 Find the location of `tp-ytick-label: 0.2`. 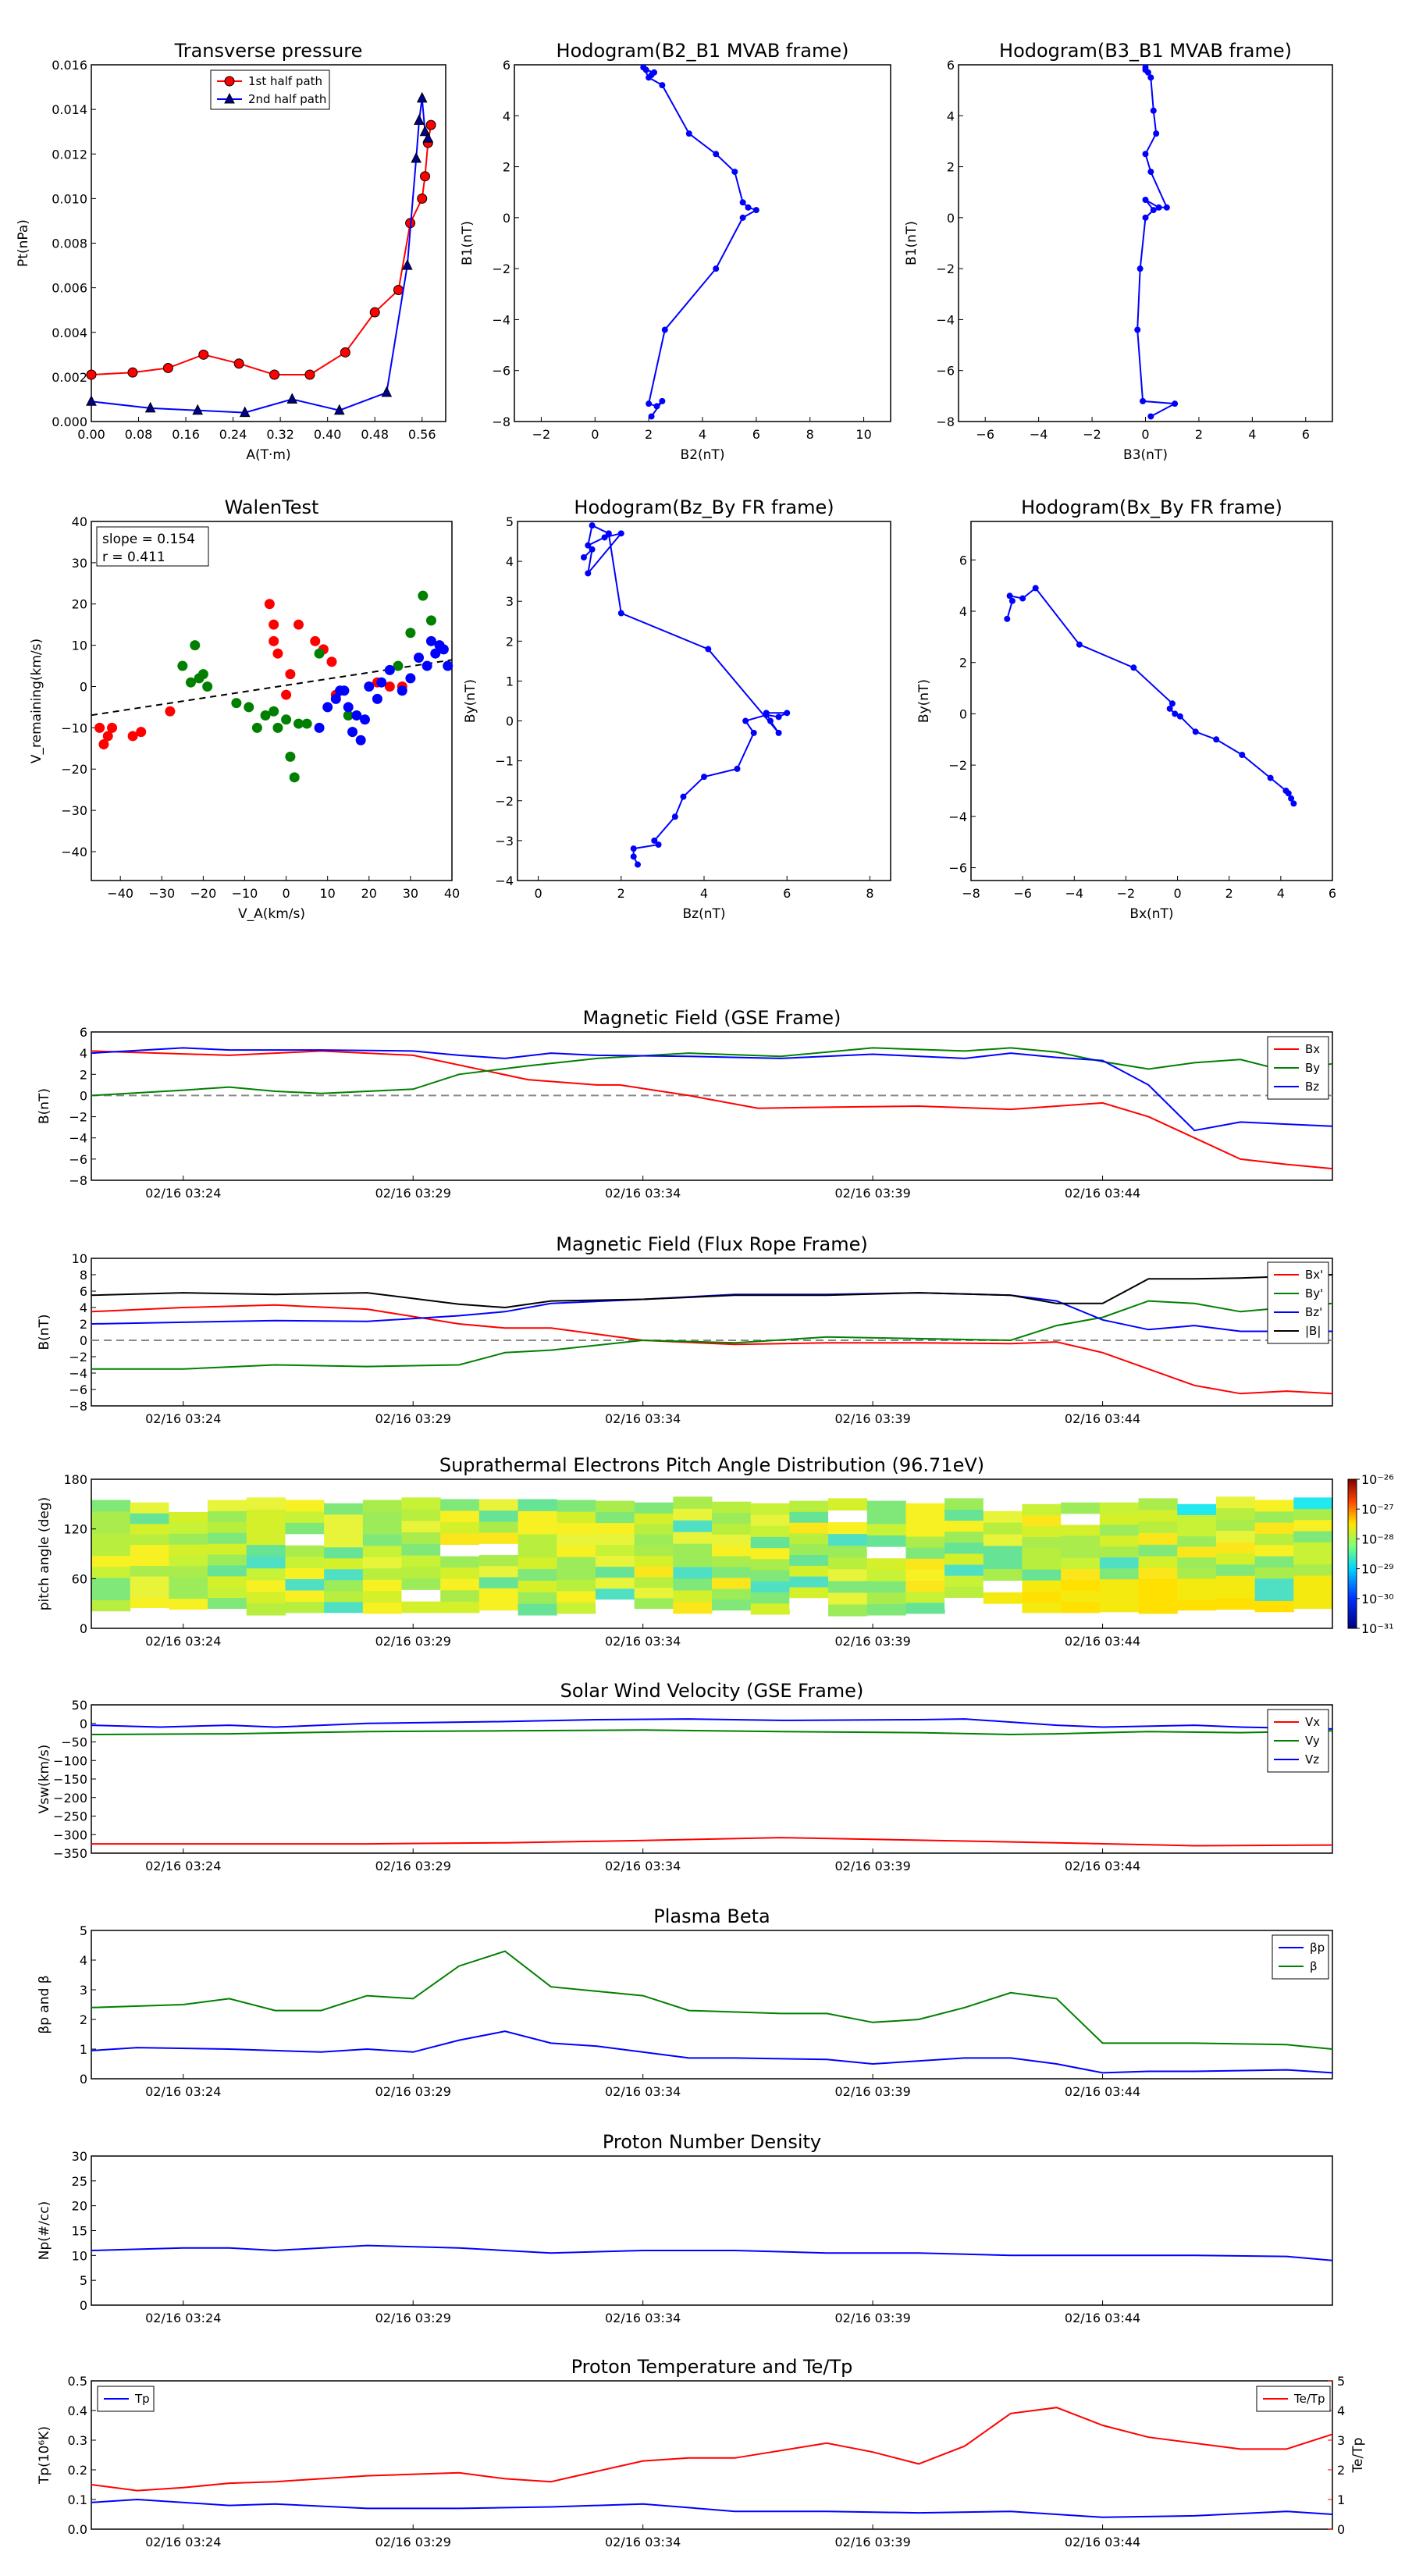

tp-ytick-label: 0.2 is located at coordinates (77, 2470).